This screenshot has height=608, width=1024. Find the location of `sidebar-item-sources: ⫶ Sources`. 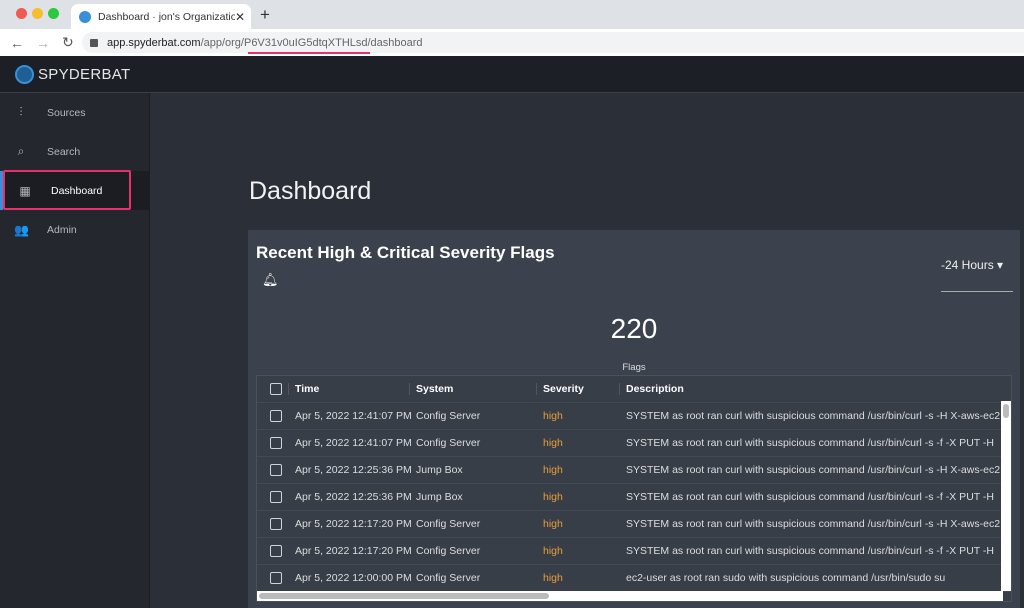

sidebar-item-sources: ⫶ Sources is located at coordinates (74, 112).